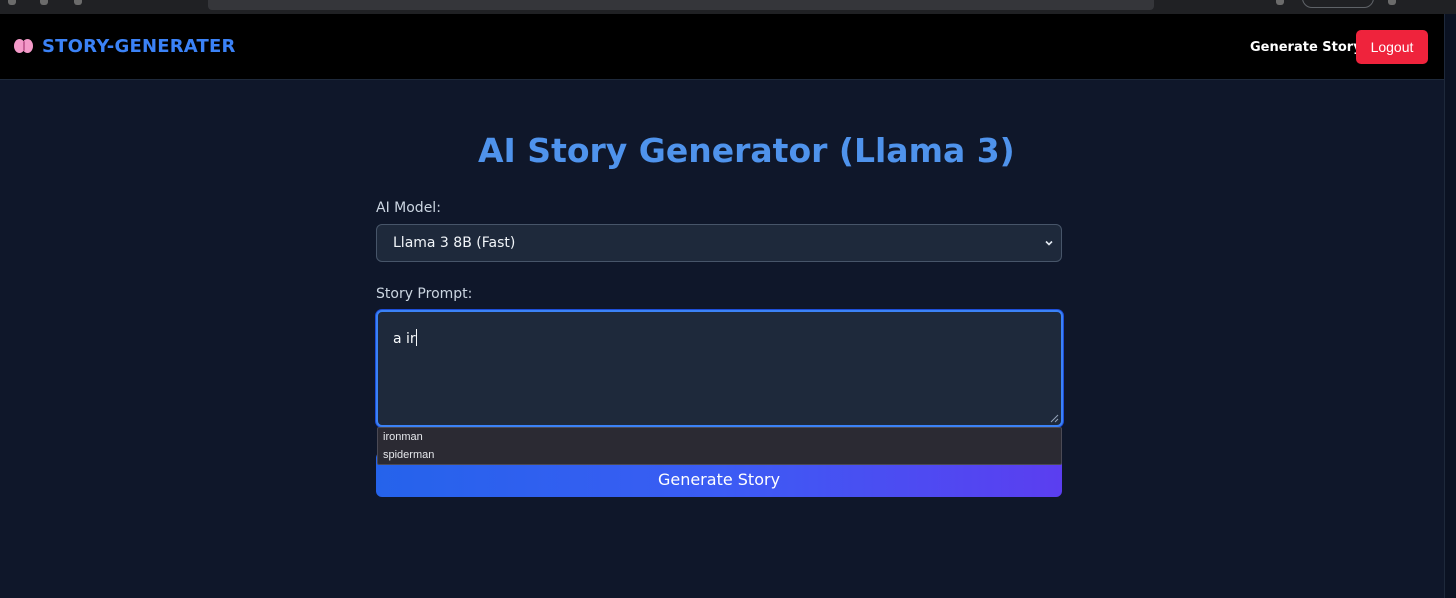 Image resolution: width=1456 pixels, height=598 pixels. I want to click on resize-handle-icon, so click(1054, 418).